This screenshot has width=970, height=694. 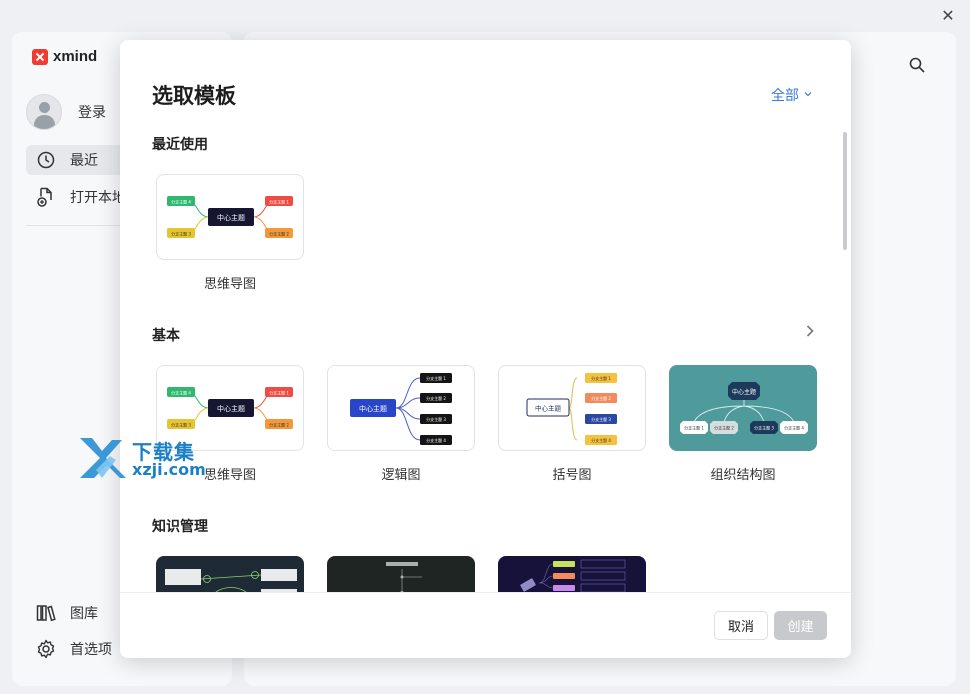 What do you see at coordinates (180, 527) in the screenshot?
I see `section-title-knowledge: 知识管理` at bounding box center [180, 527].